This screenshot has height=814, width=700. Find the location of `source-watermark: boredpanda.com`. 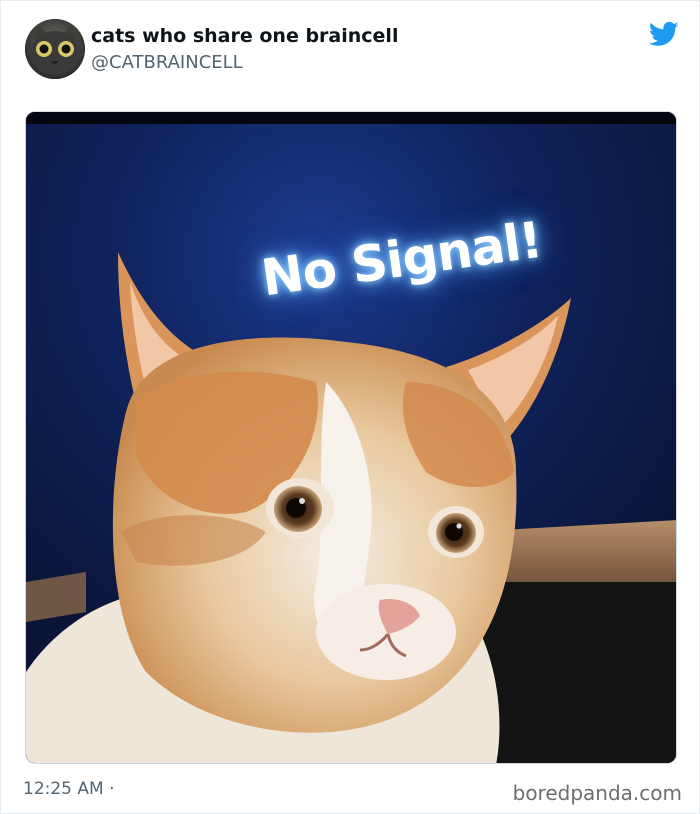

source-watermark: boredpanda.com is located at coordinates (597, 793).